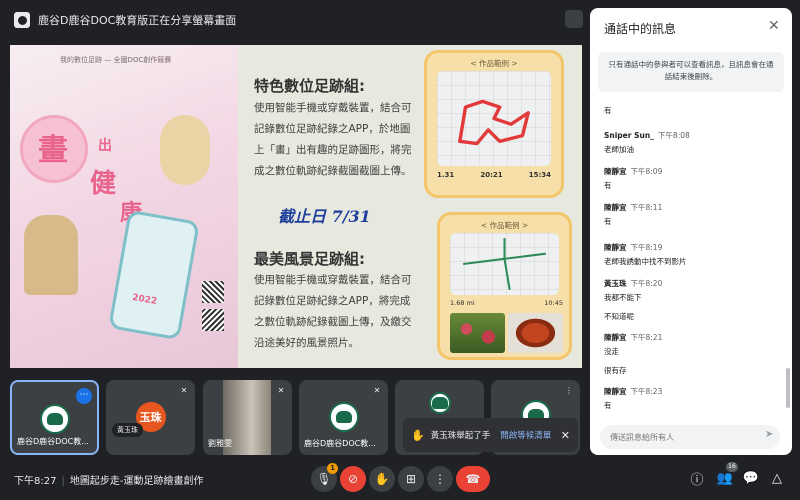 This screenshot has width=800, height=500. I want to click on hand-raised-toast: ✋ 黃玉珠舉起了手 開啟等候清單 ✕, so click(490, 435).